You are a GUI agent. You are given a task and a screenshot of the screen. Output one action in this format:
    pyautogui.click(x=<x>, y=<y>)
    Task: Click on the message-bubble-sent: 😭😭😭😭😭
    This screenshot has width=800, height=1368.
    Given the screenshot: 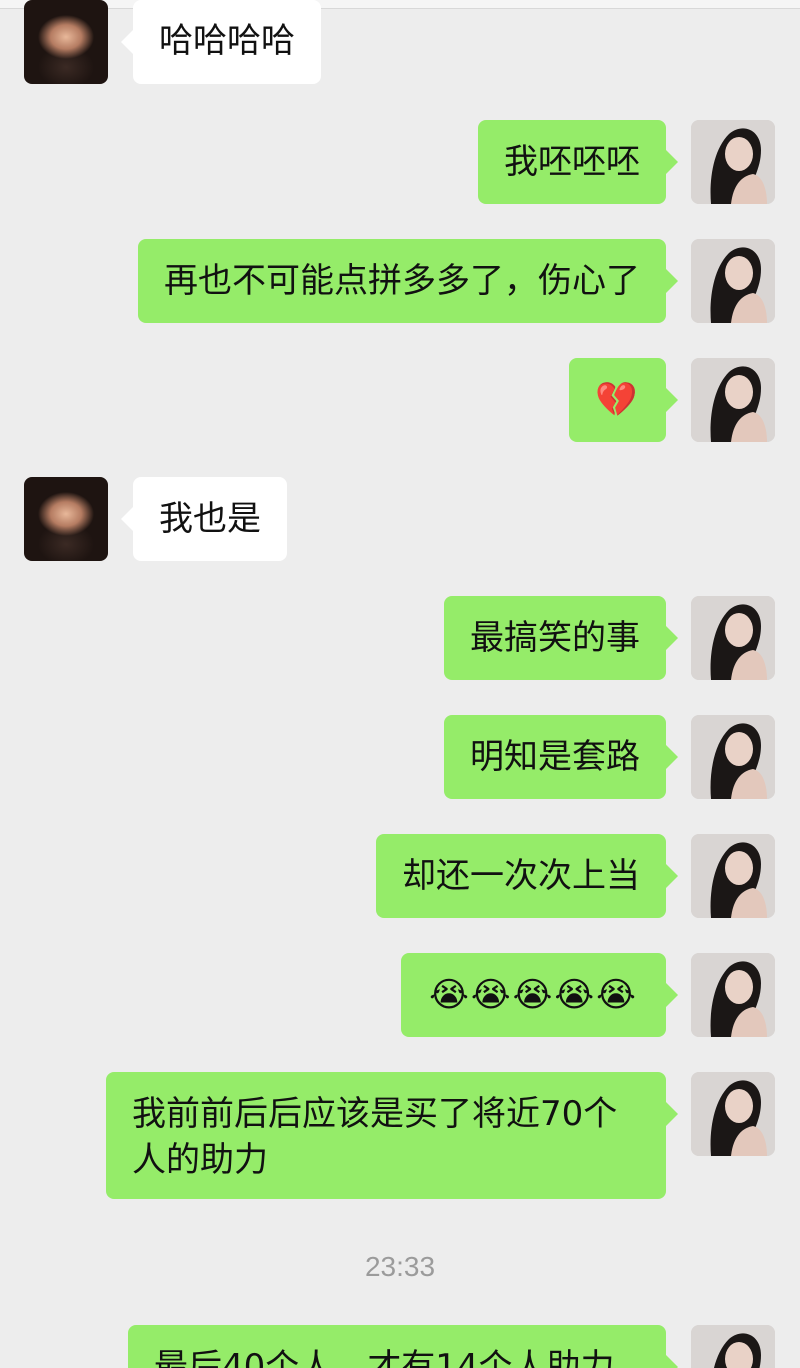 What is the action you would take?
    pyautogui.click(x=539, y=995)
    